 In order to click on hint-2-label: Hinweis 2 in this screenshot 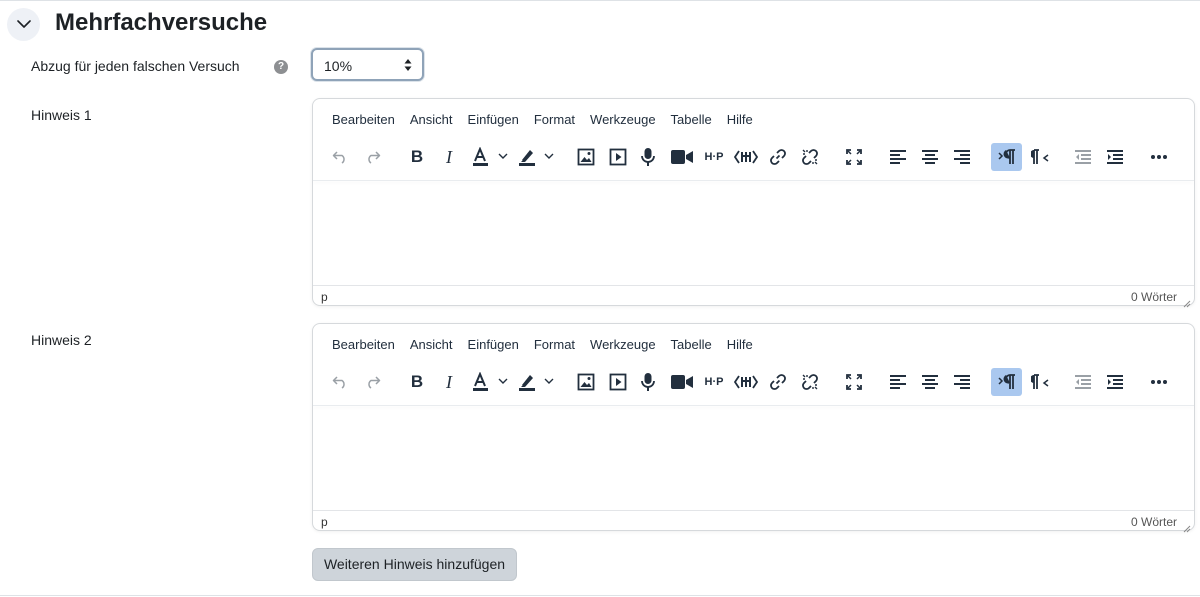, I will do `click(61, 340)`.